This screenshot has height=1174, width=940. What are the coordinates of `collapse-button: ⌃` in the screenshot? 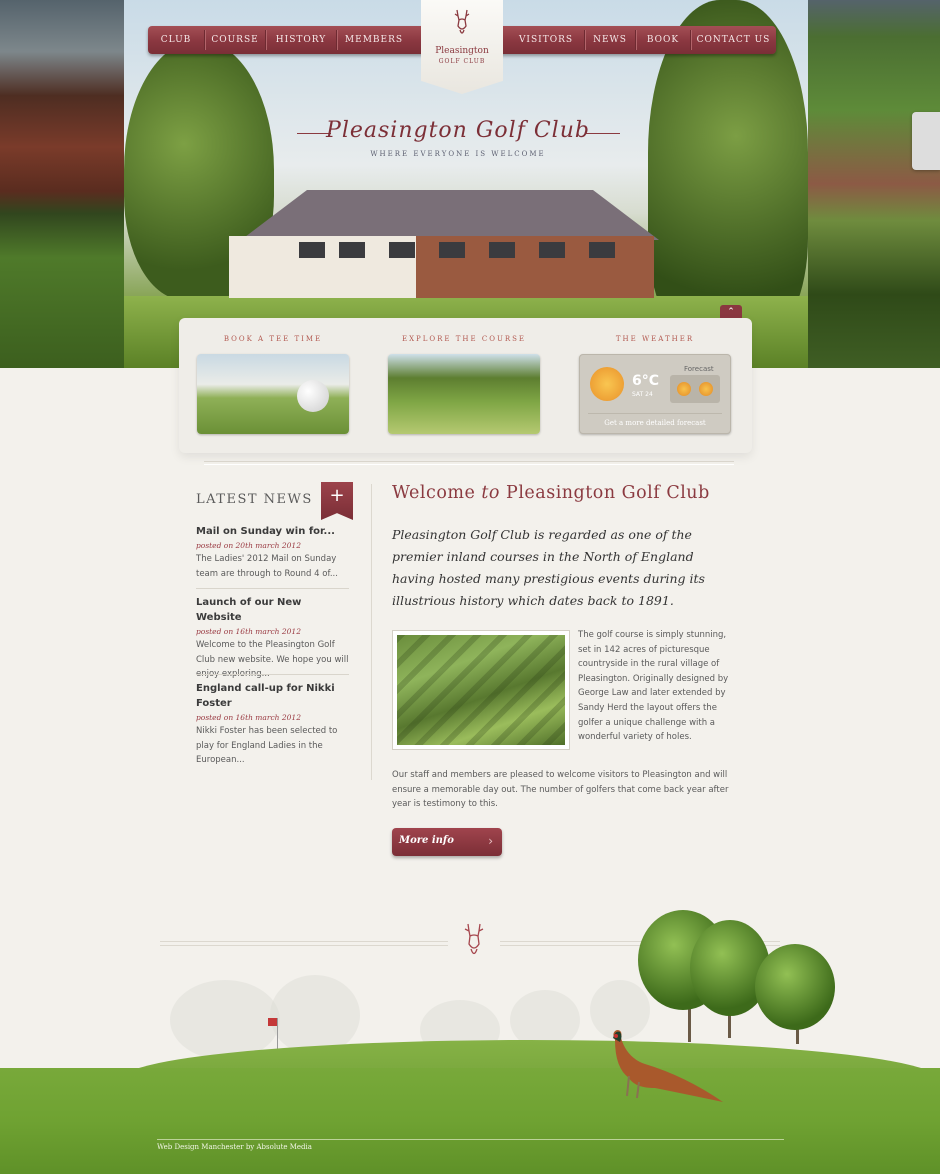 It's located at (731, 312).